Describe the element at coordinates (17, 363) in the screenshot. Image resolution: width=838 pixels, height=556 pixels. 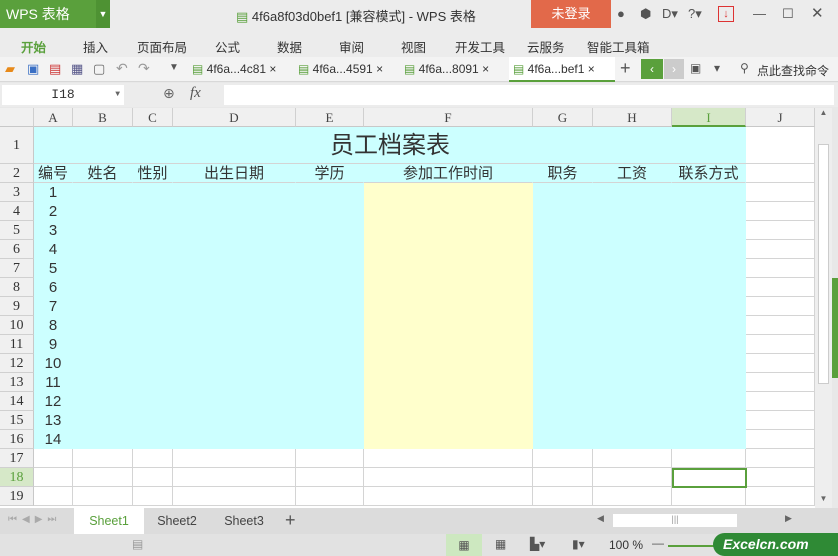
I see `row-header: 12` at that location.